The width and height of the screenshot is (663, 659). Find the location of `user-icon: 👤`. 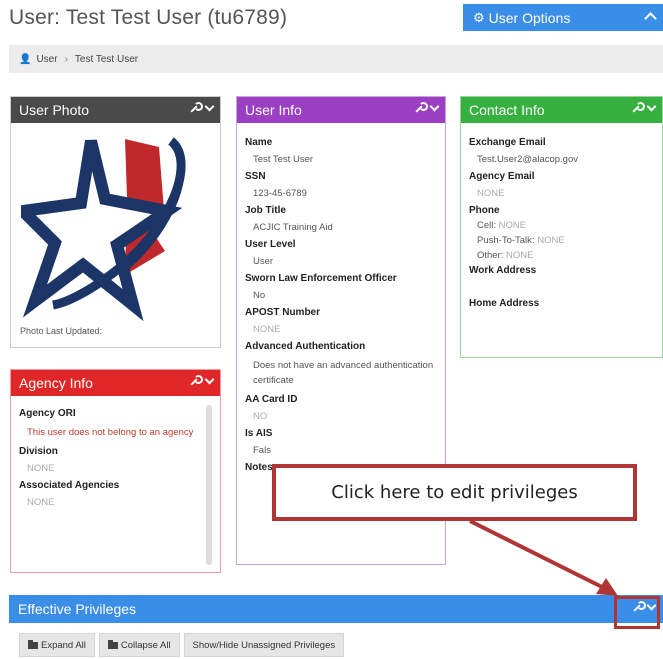

user-icon: 👤 is located at coordinates (25, 59).